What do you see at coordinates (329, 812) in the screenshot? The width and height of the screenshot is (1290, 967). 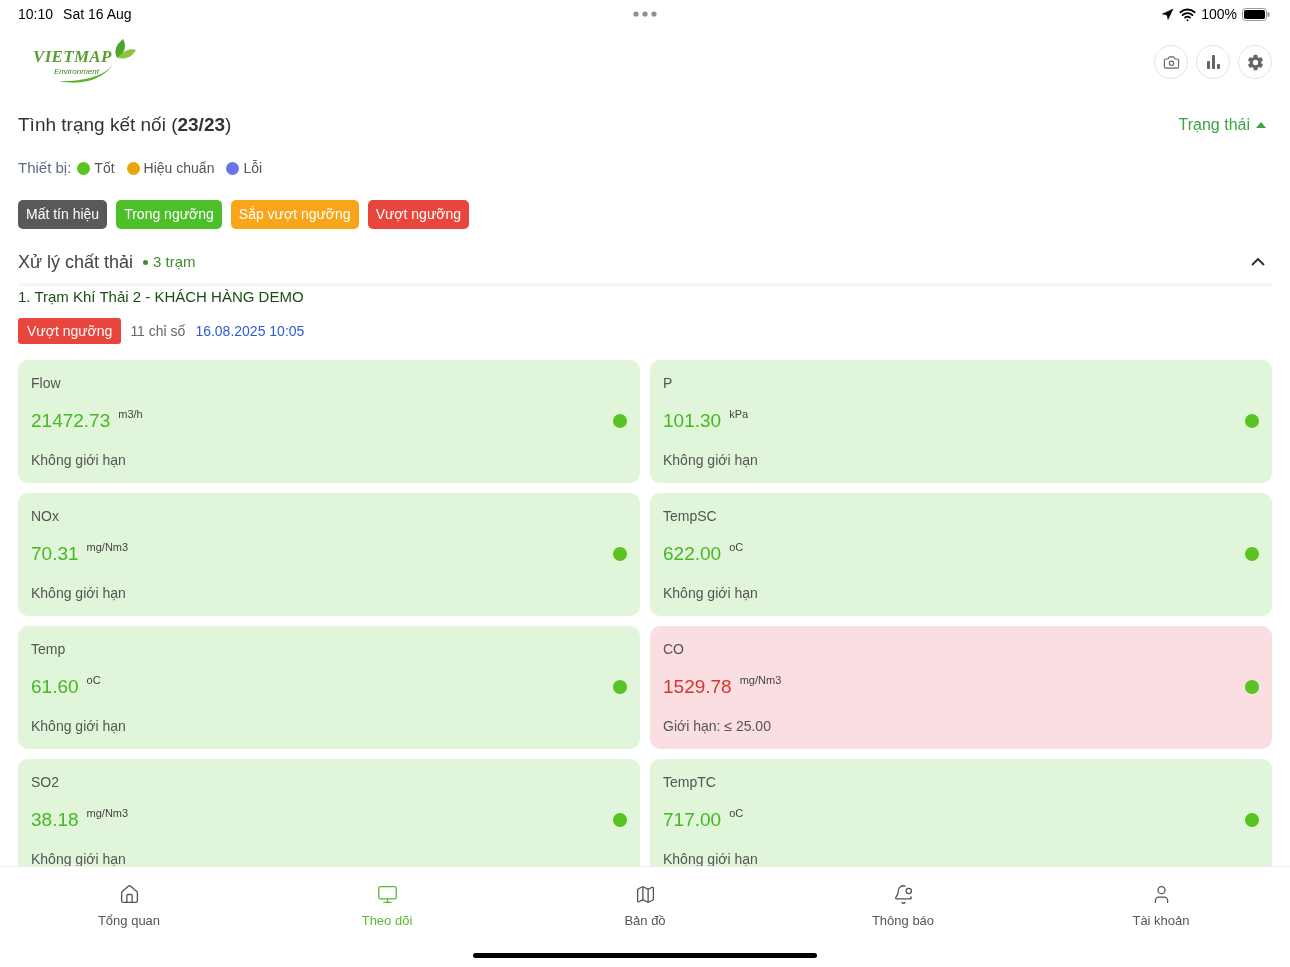 I see `metric-card: SO2 38.18 mg/Nm3 Không giới hạn` at bounding box center [329, 812].